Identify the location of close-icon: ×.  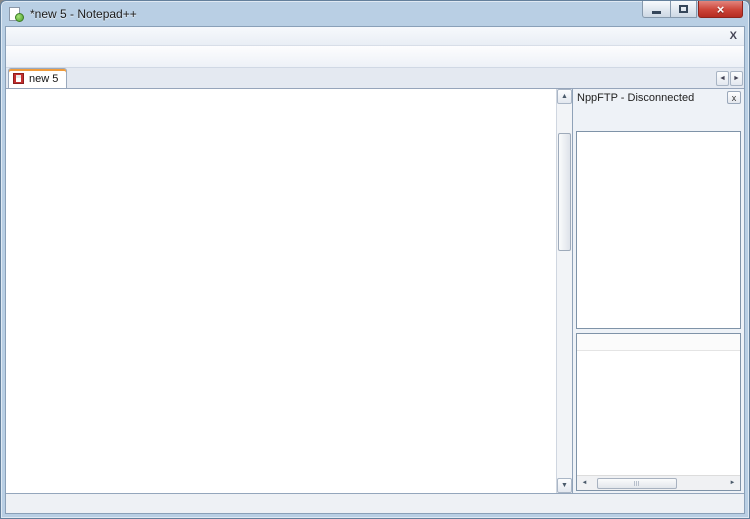
(720, 9).